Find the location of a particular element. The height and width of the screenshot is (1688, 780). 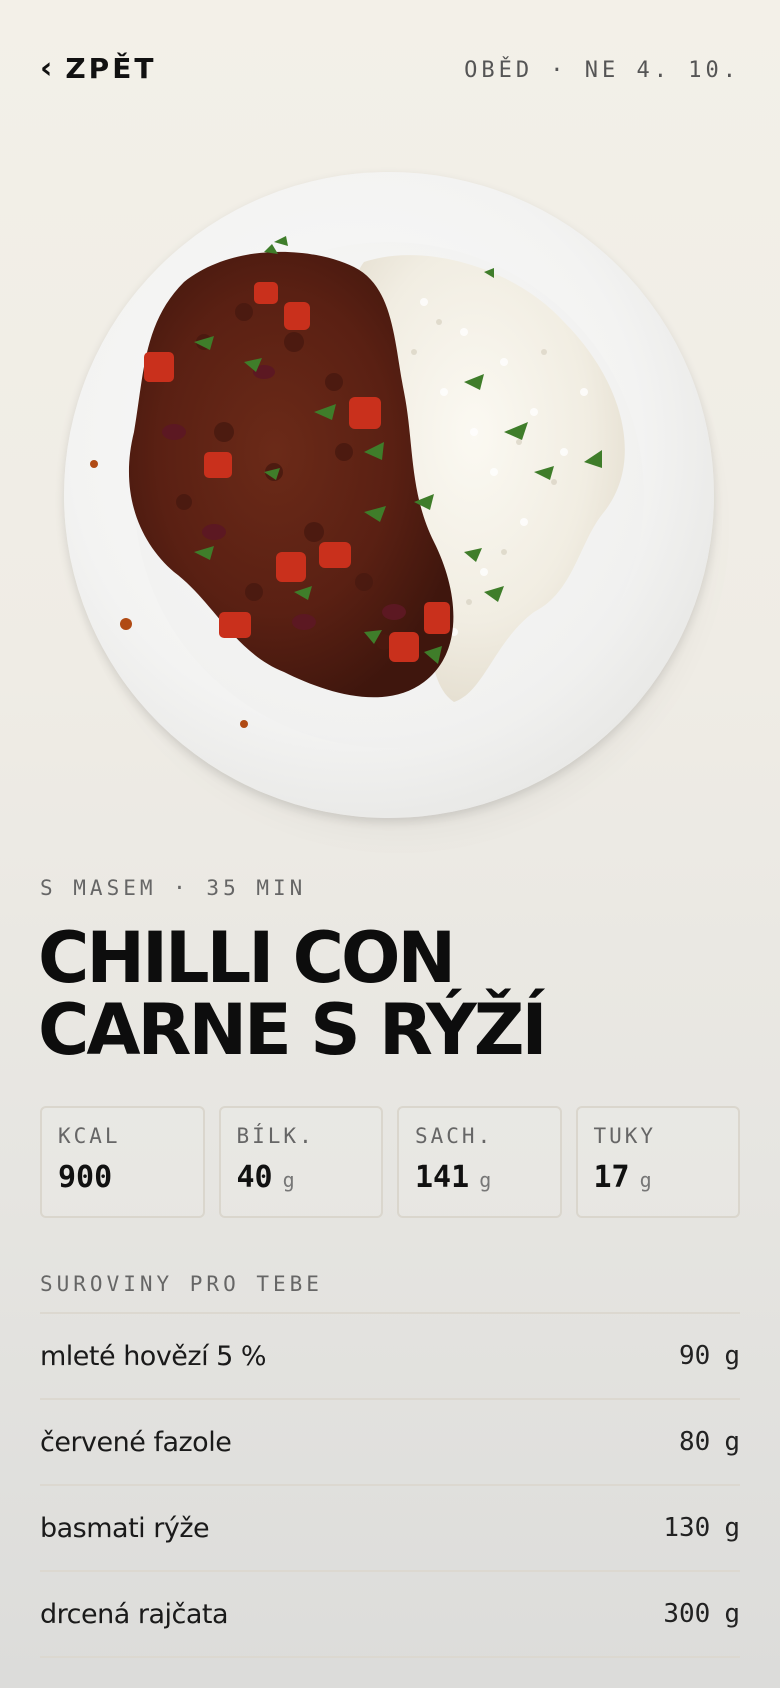

macro-value: 40 is located at coordinates (254, 1177).